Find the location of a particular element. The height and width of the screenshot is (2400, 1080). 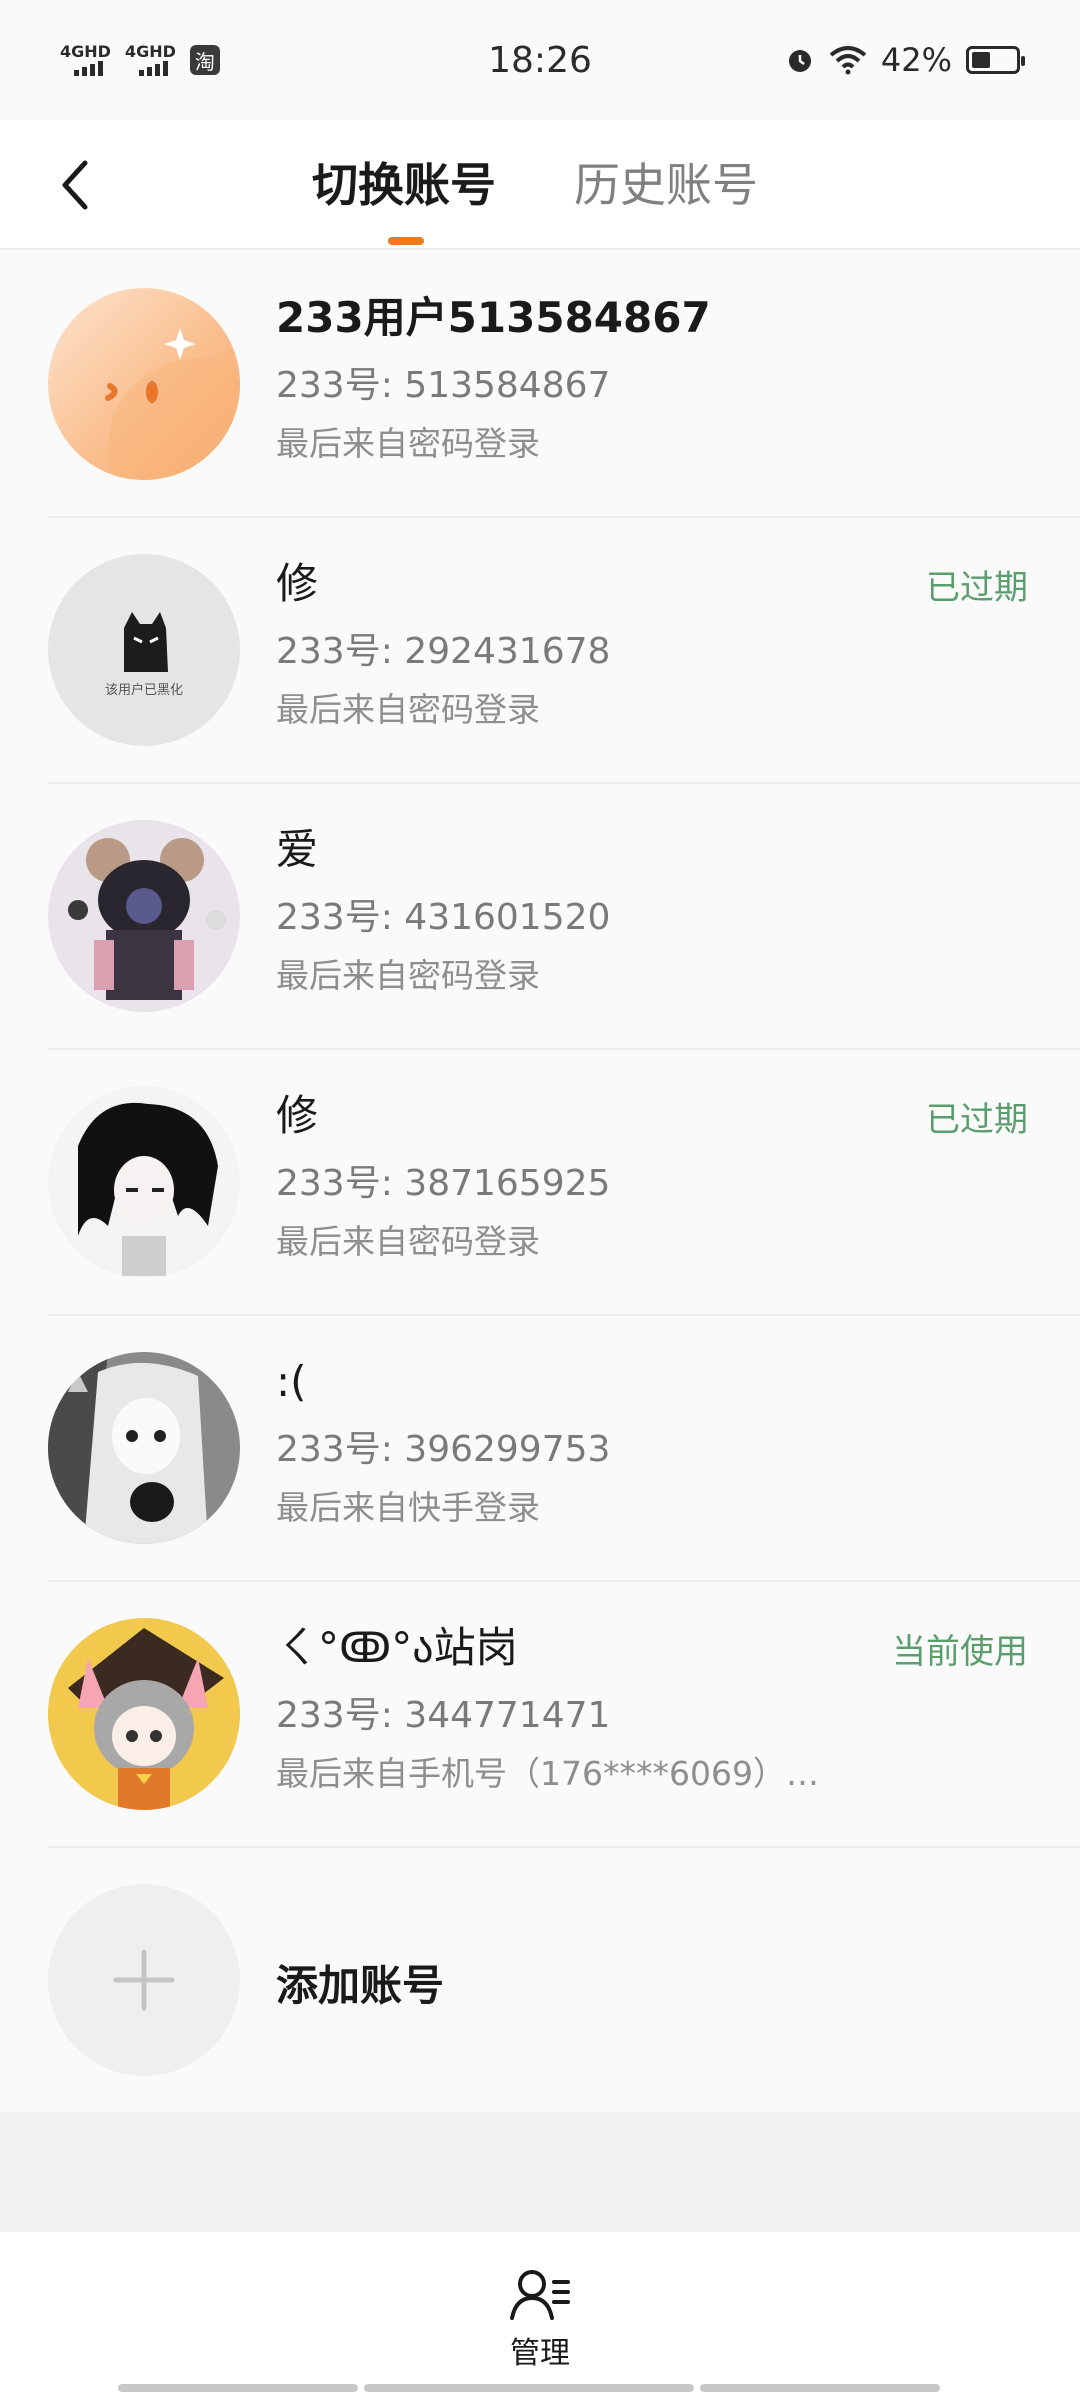

account-row: :( 233号: 396299753 最后来自快手登录 is located at coordinates (564, 1449).